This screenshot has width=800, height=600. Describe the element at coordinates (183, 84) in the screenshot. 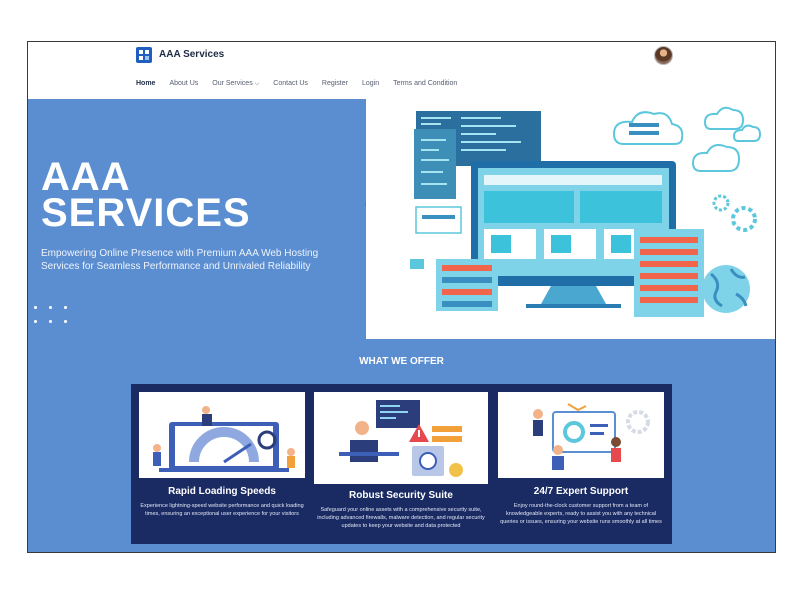

I see `nav-about-us: About Us` at that location.